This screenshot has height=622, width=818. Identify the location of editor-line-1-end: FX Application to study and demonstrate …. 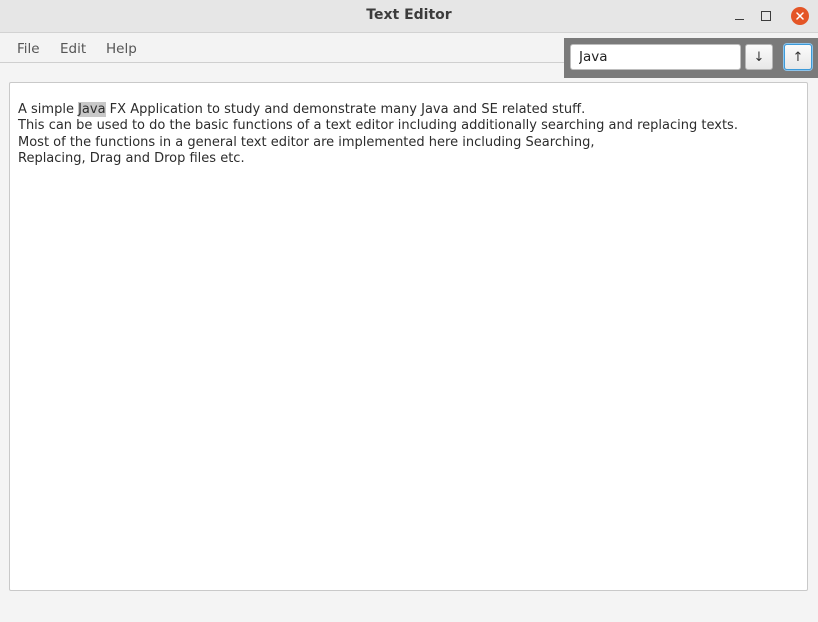
(345, 109).